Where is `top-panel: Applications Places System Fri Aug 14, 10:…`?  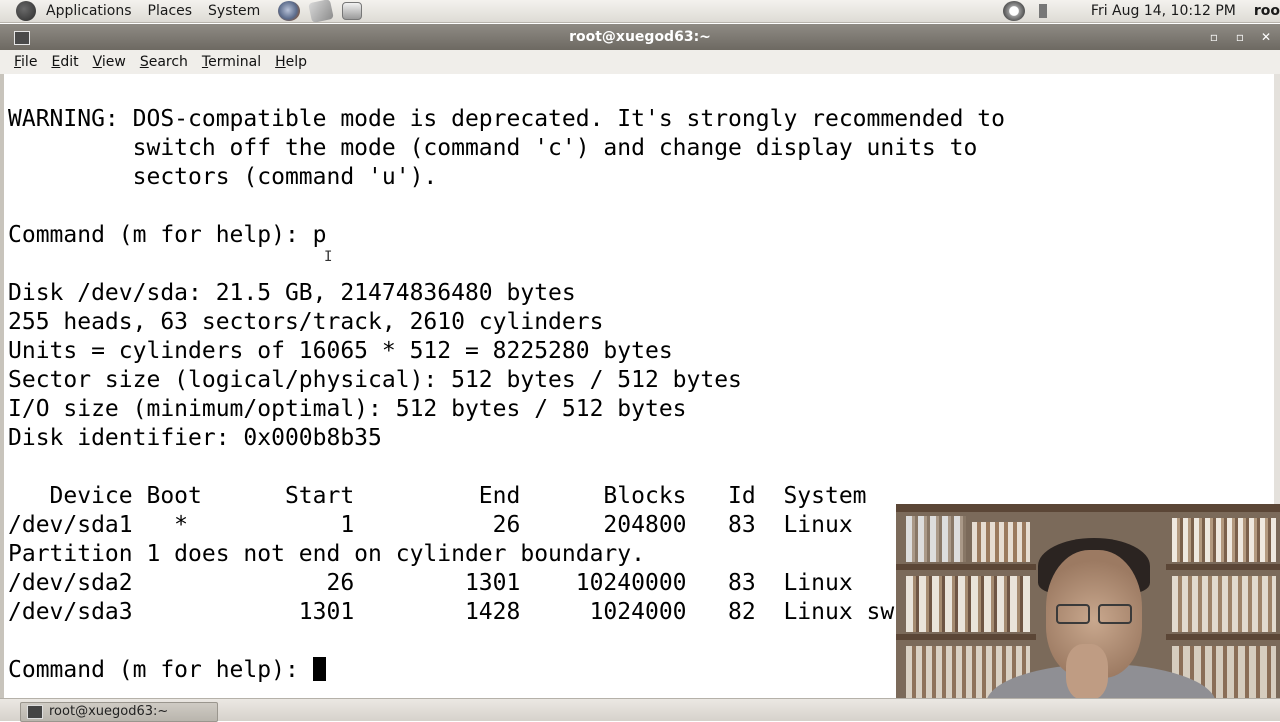
top-panel: Applications Places System Fri Aug 14, 10:… is located at coordinates (640, 12).